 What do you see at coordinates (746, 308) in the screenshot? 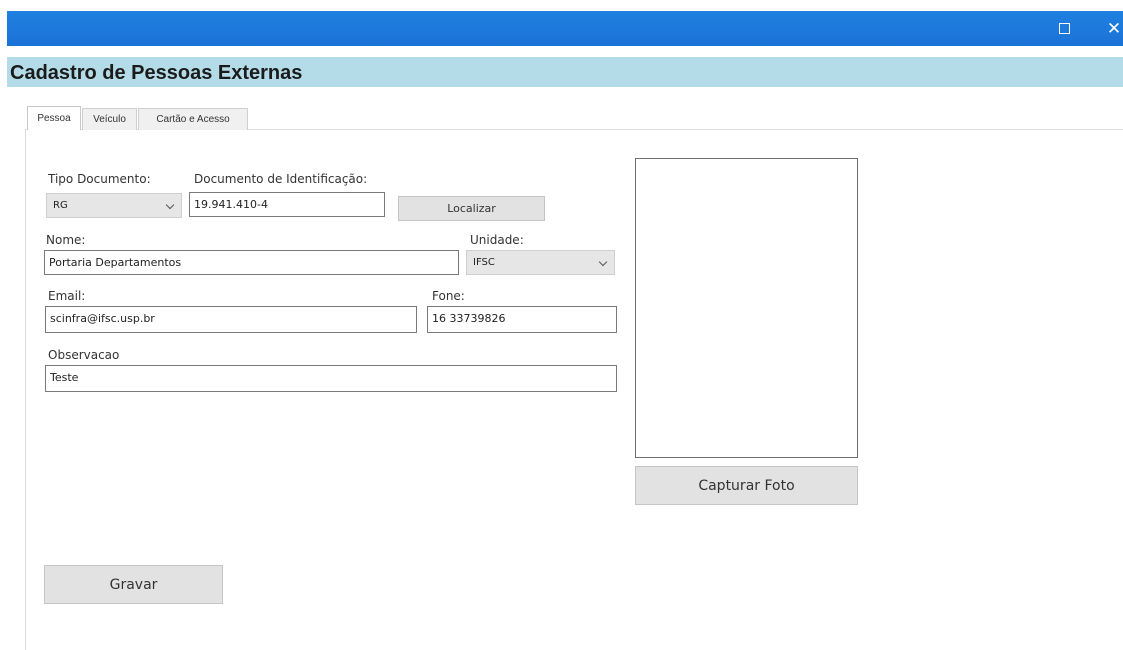
I see `photo-frame` at bounding box center [746, 308].